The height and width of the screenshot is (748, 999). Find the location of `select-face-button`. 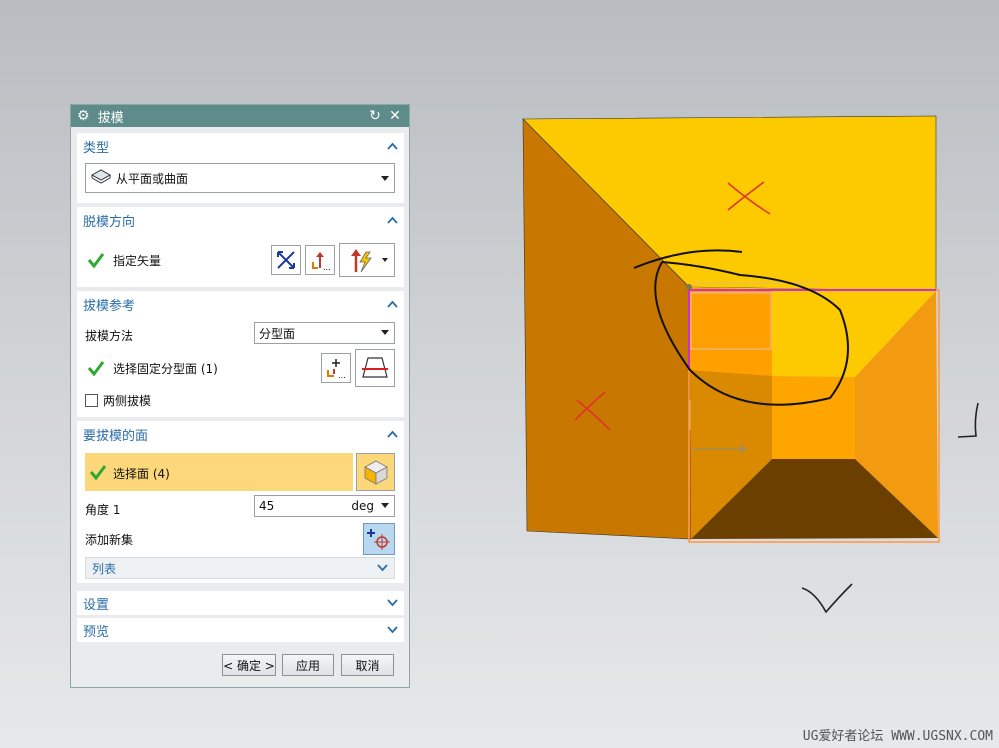

select-face-button is located at coordinates (375, 472).